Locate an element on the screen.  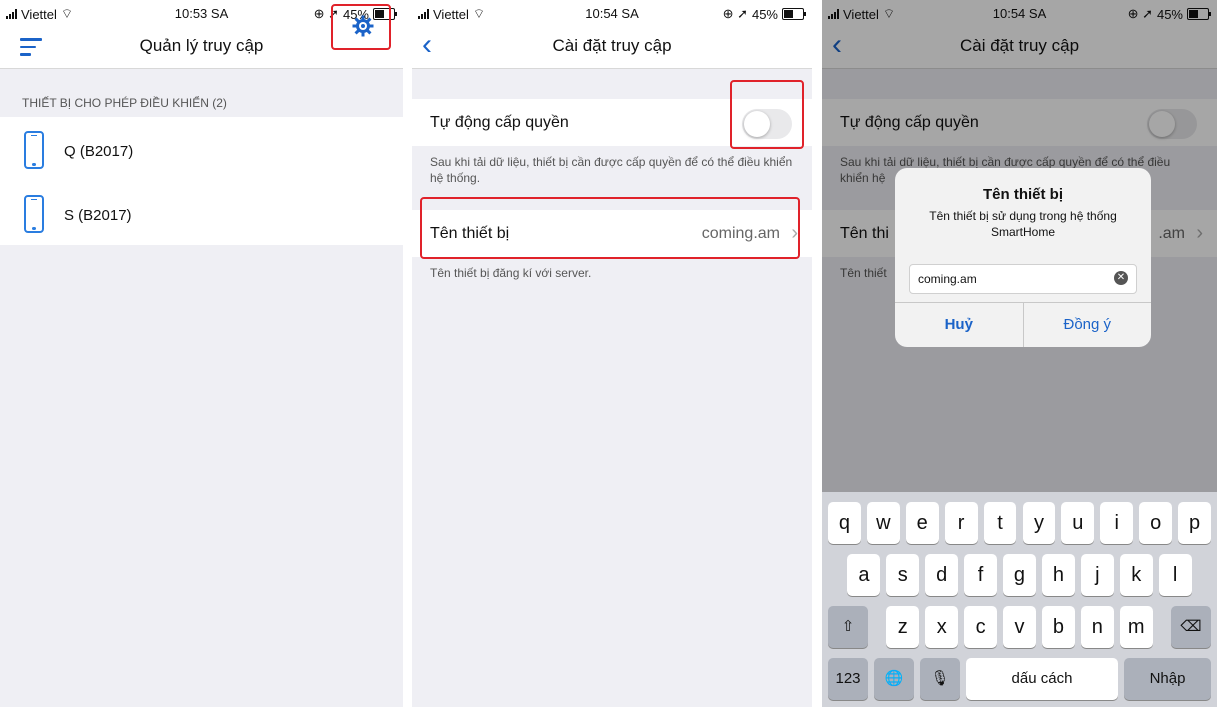
key-l: l is located at coordinates (1175, 575).